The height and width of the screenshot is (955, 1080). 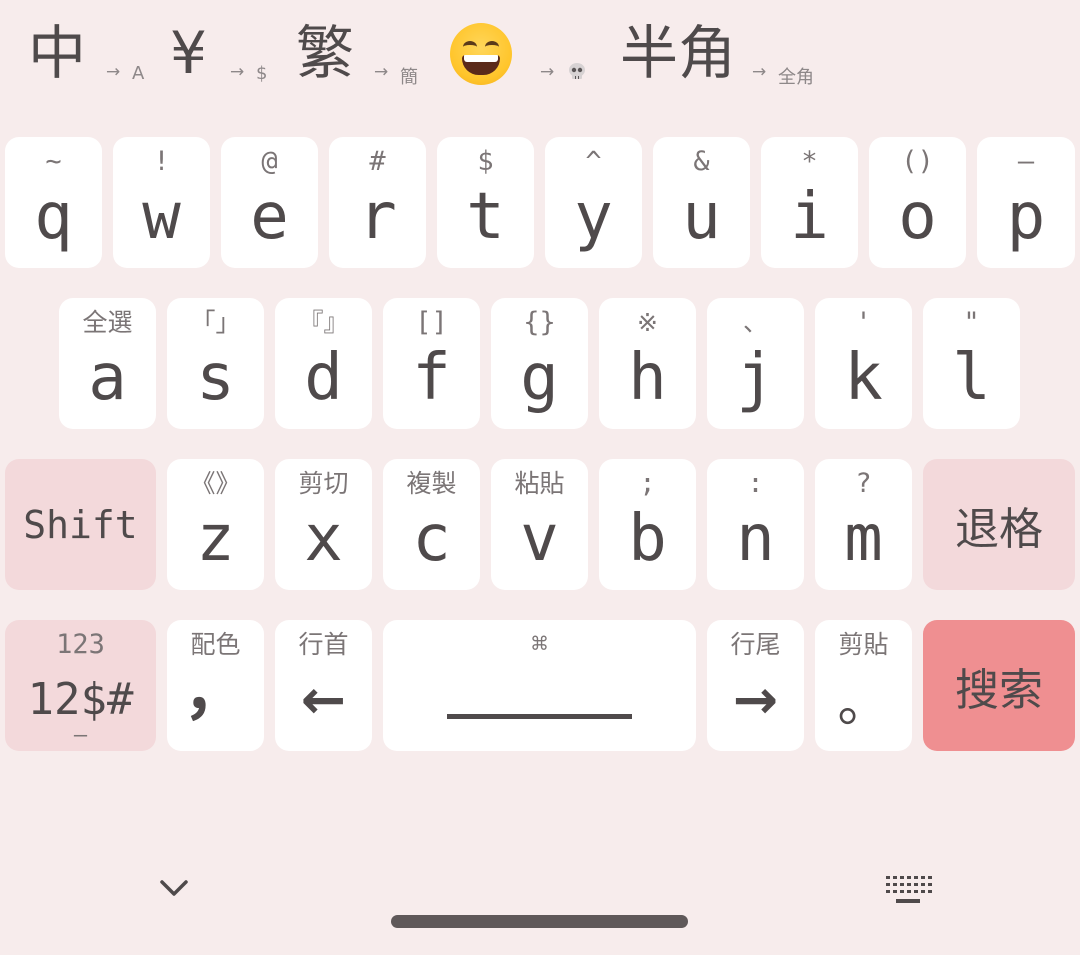 What do you see at coordinates (269, 161) in the screenshot?
I see `key-hint: @` at bounding box center [269, 161].